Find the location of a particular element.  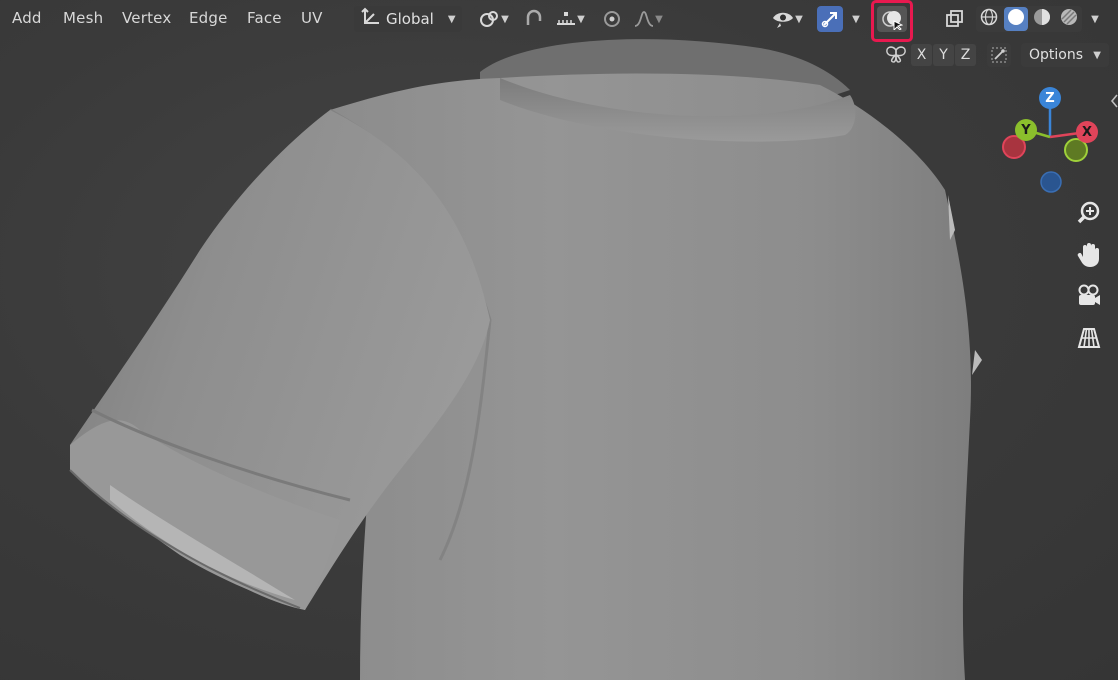

gizmo-z-axis: Z is located at coordinates (1050, 98).